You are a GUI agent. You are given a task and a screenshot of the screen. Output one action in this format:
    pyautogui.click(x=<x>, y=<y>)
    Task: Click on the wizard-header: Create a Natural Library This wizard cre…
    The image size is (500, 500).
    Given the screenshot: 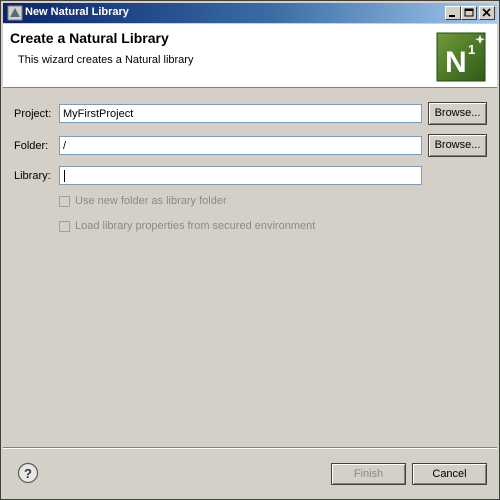 What is the action you would take?
    pyautogui.click(x=250, y=56)
    